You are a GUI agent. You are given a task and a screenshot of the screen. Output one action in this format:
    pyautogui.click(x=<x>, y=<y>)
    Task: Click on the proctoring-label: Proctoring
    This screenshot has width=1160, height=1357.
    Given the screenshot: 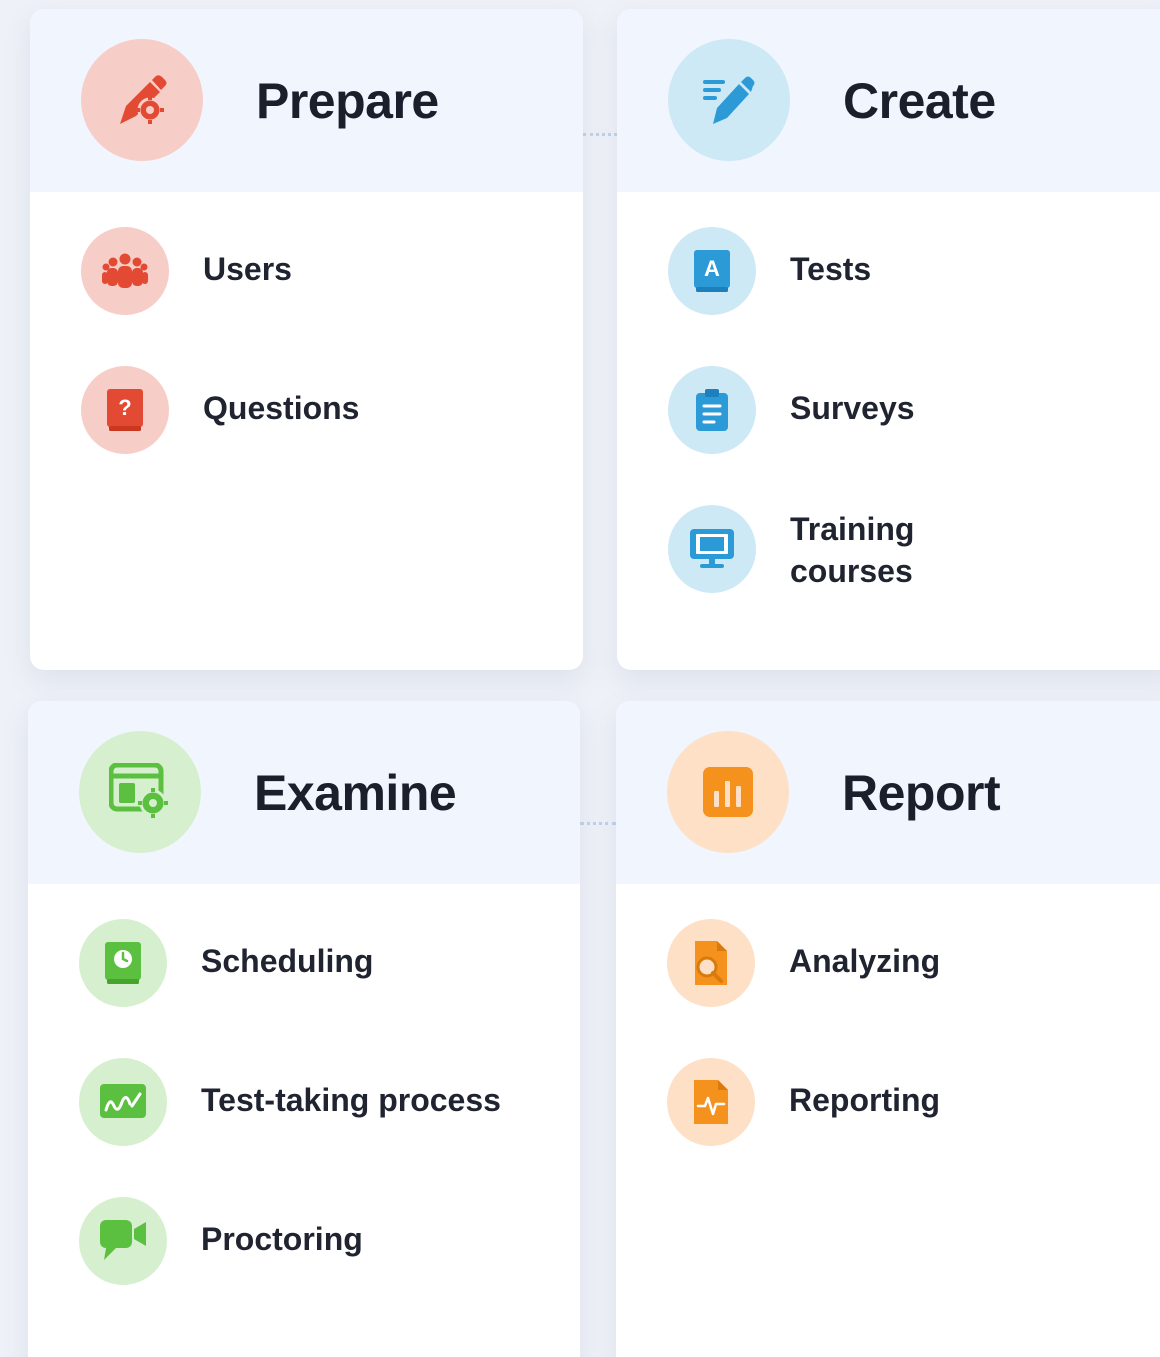 What is the action you would take?
    pyautogui.click(x=282, y=1239)
    